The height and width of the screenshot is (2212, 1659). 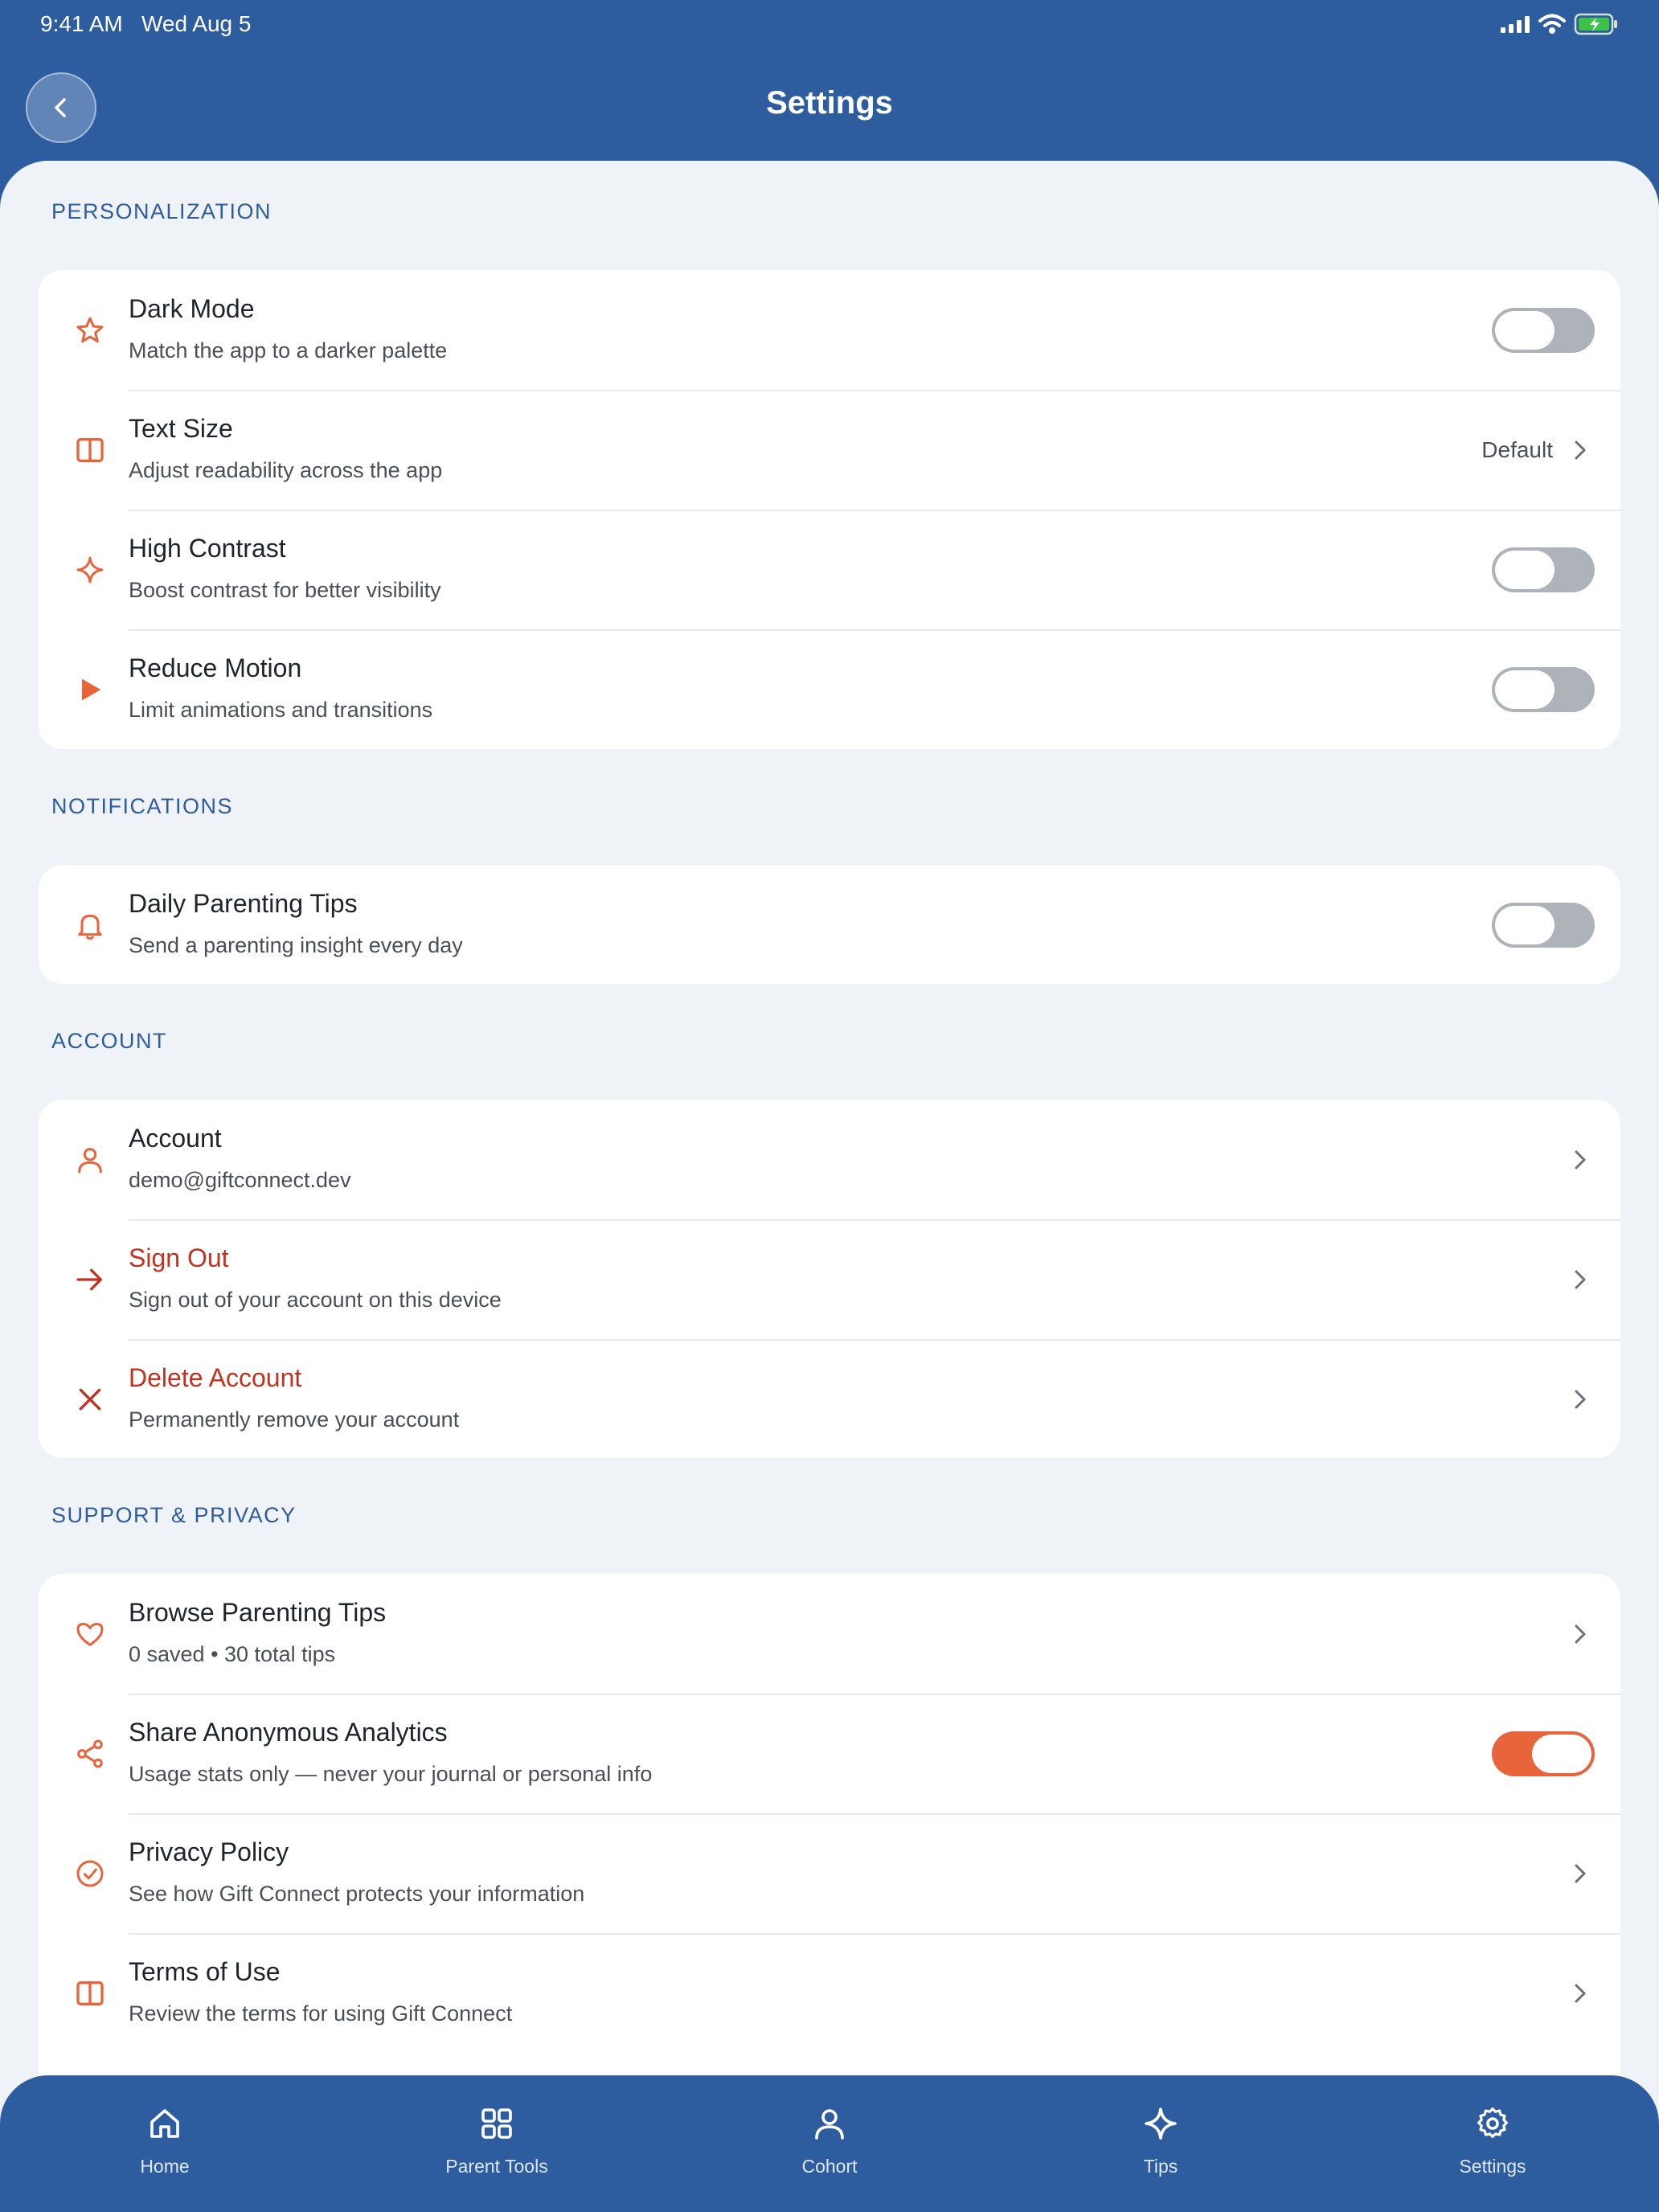 What do you see at coordinates (192, 308) in the screenshot?
I see `row-title: Dark Mode` at bounding box center [192, 308].